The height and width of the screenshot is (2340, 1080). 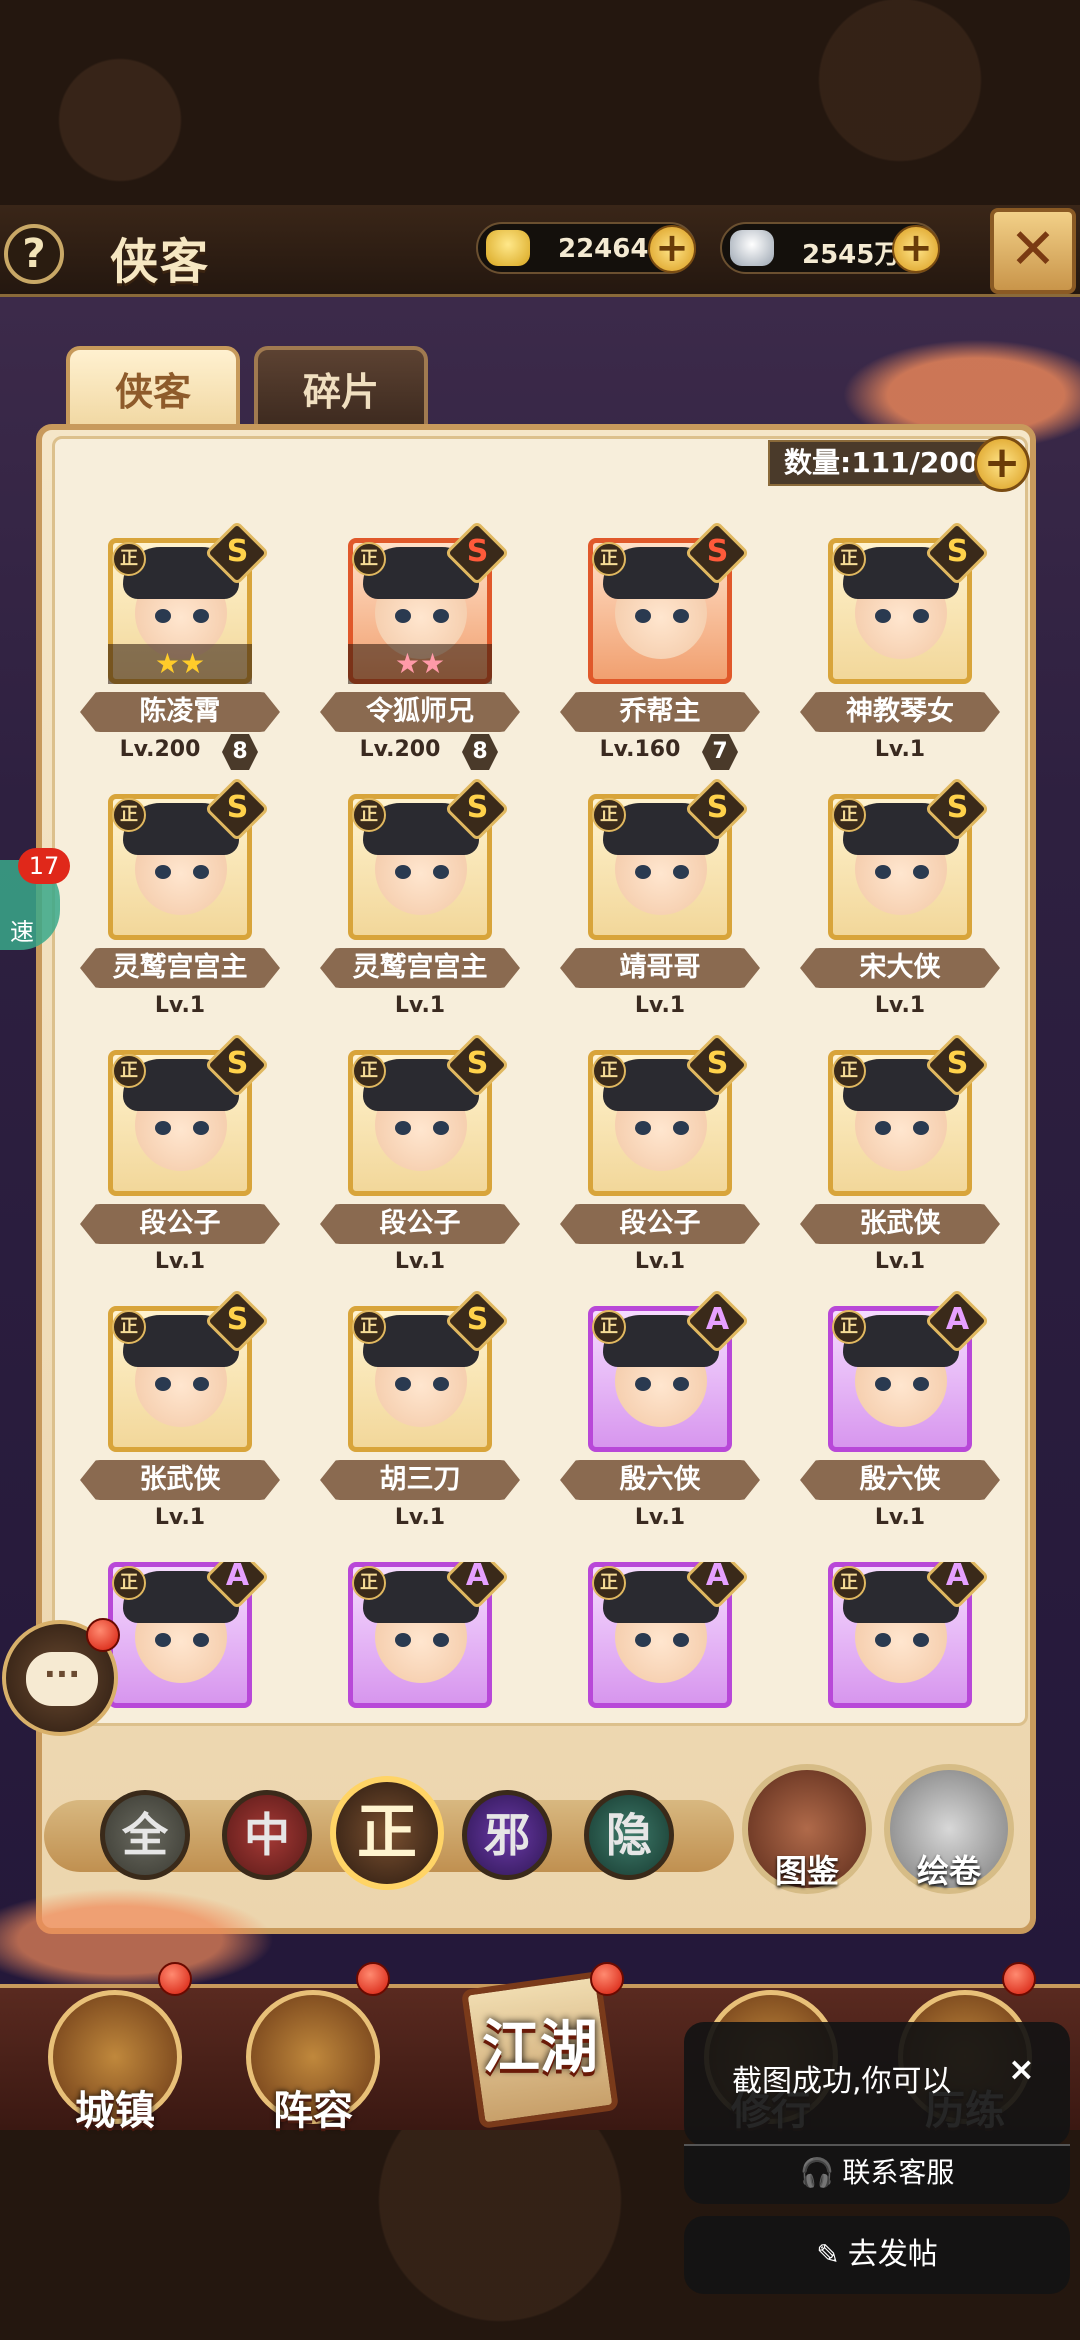 What do you see at coordinates (672, 249) in the screenshot?
I see `add-gold-button: +` at bounding box center [672, 249].